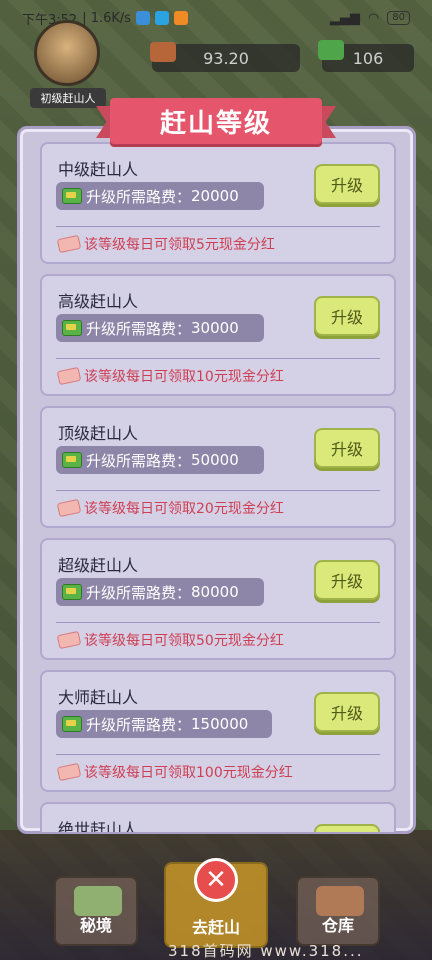  I want to click on upgrade-fee: 升级所需路费： 150000, so click(164, 724).